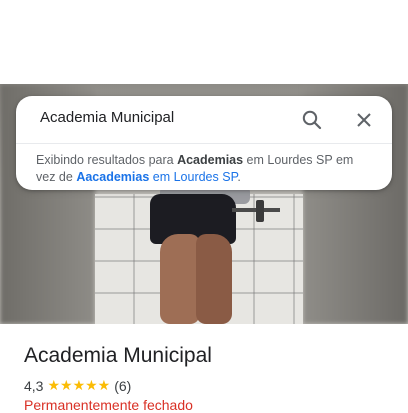 This screenshot has width=408, height=413. I want to click on rating-value: 4,3, so click(34, 385).